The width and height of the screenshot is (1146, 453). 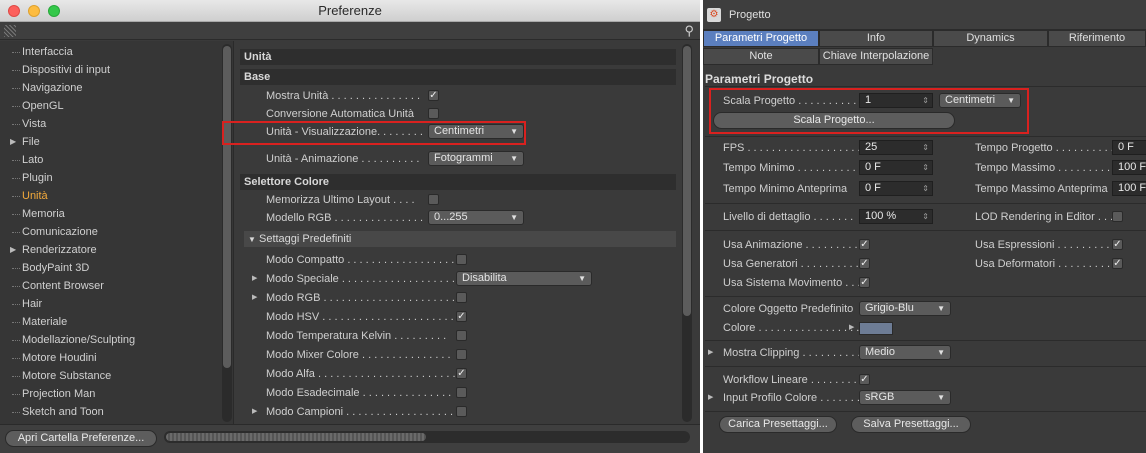 What do you see at coordinates (795, 353) in the screenshot?
I see `mostra-clipping-label: Mostra Clipping . . . . . . . . . . .` at bounding box center [795, 353].